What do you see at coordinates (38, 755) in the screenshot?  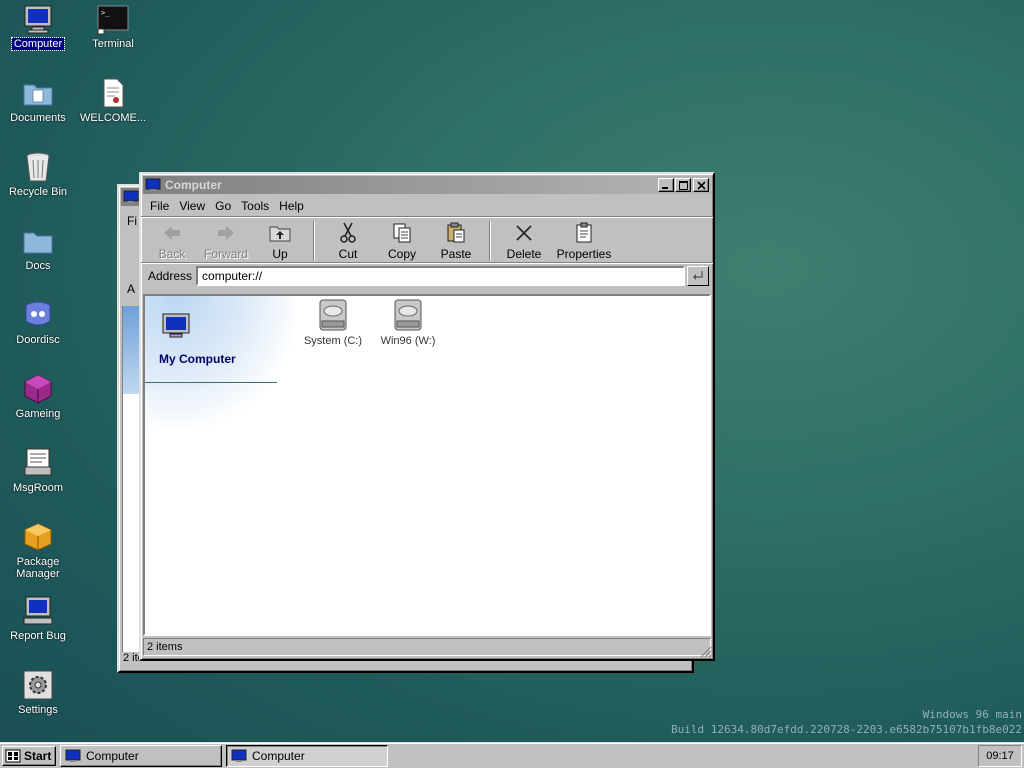 I see `start-label: Start` at bounding box center [38, 755].